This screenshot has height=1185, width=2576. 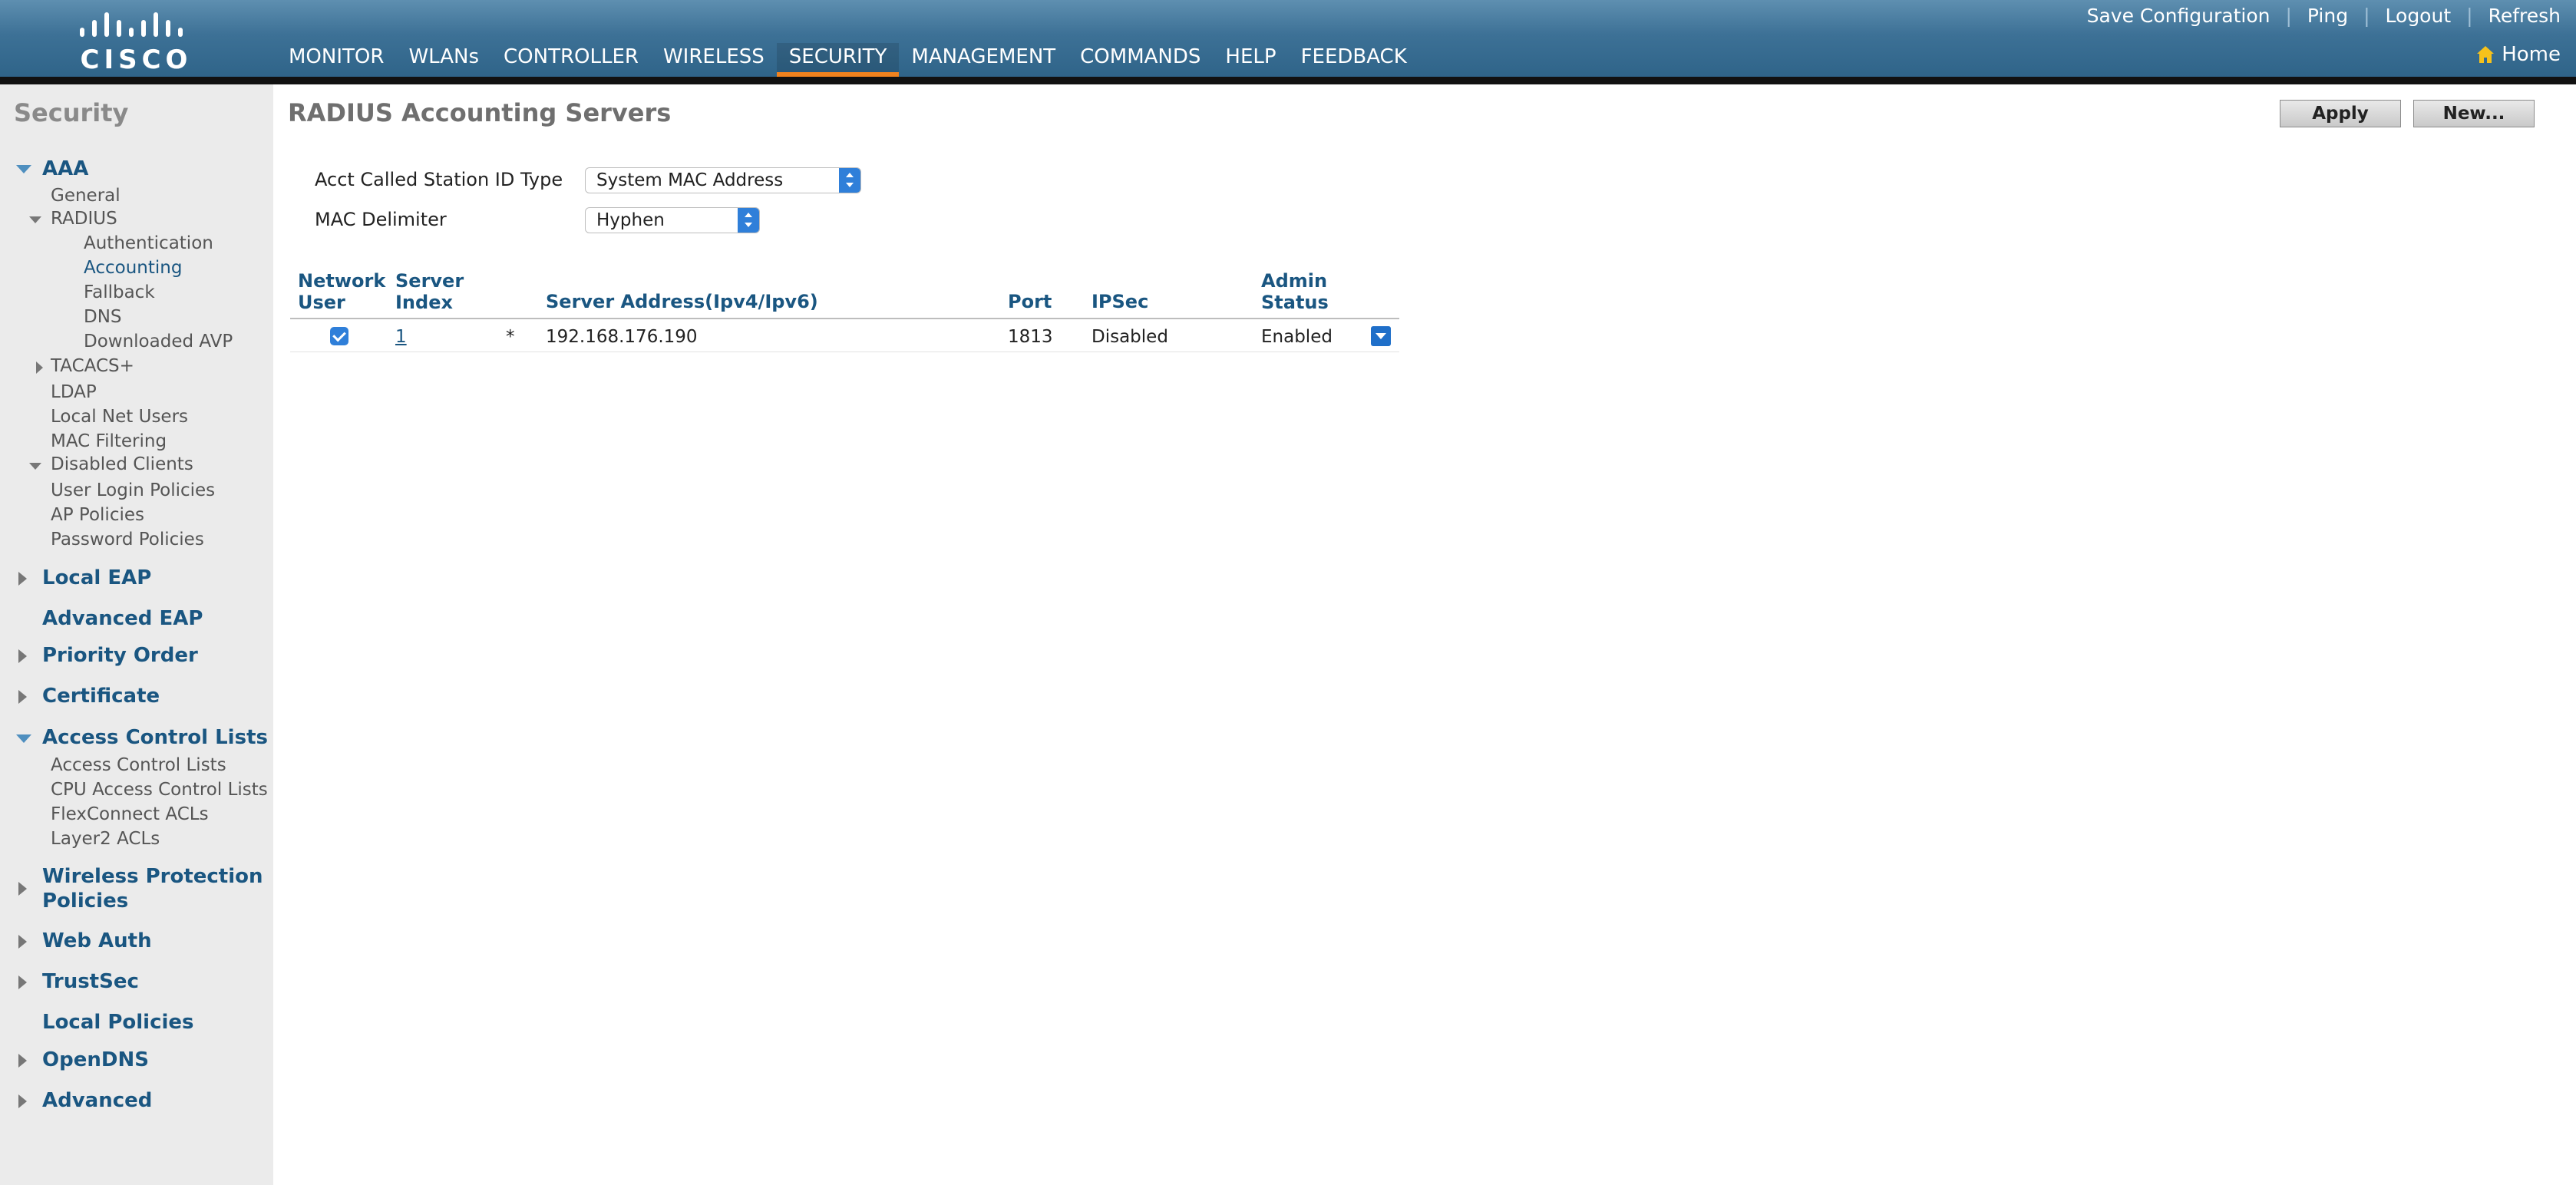 I want to click on home-icon, so click(x=2486, y=54).